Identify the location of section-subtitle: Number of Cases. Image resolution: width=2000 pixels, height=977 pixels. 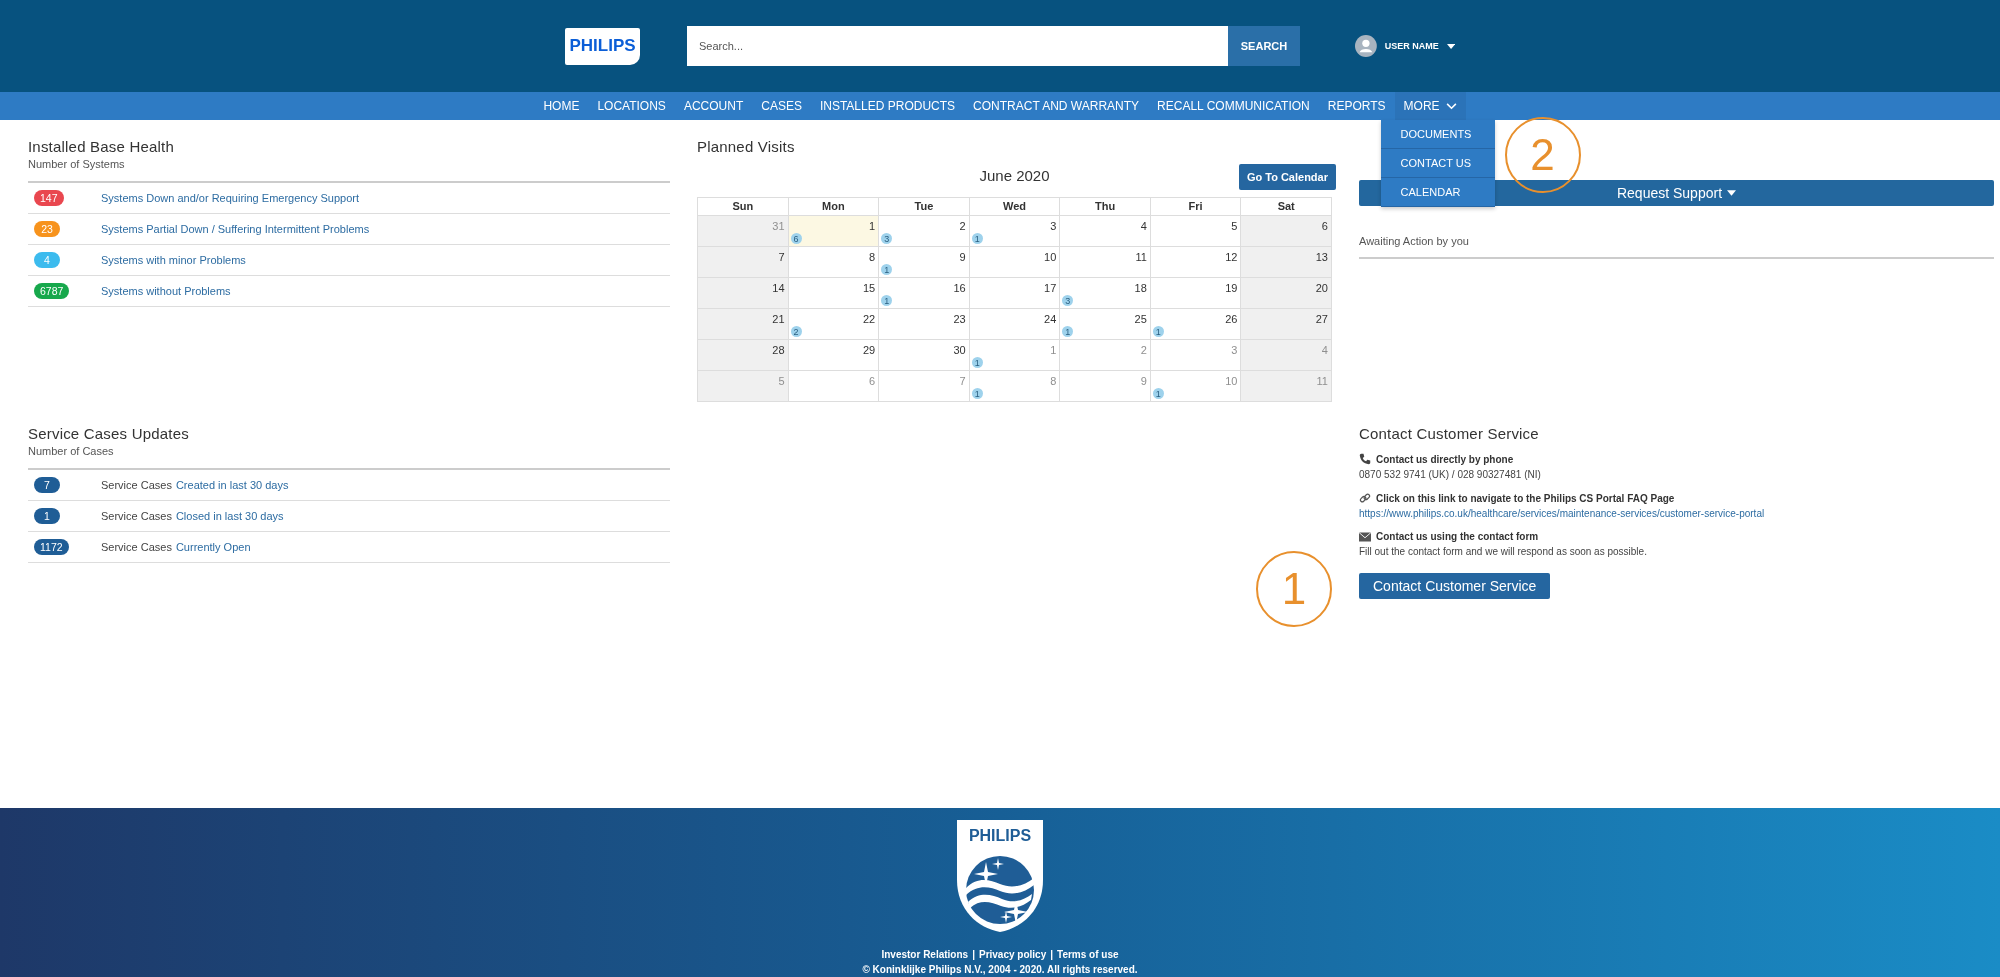
(71, 451).